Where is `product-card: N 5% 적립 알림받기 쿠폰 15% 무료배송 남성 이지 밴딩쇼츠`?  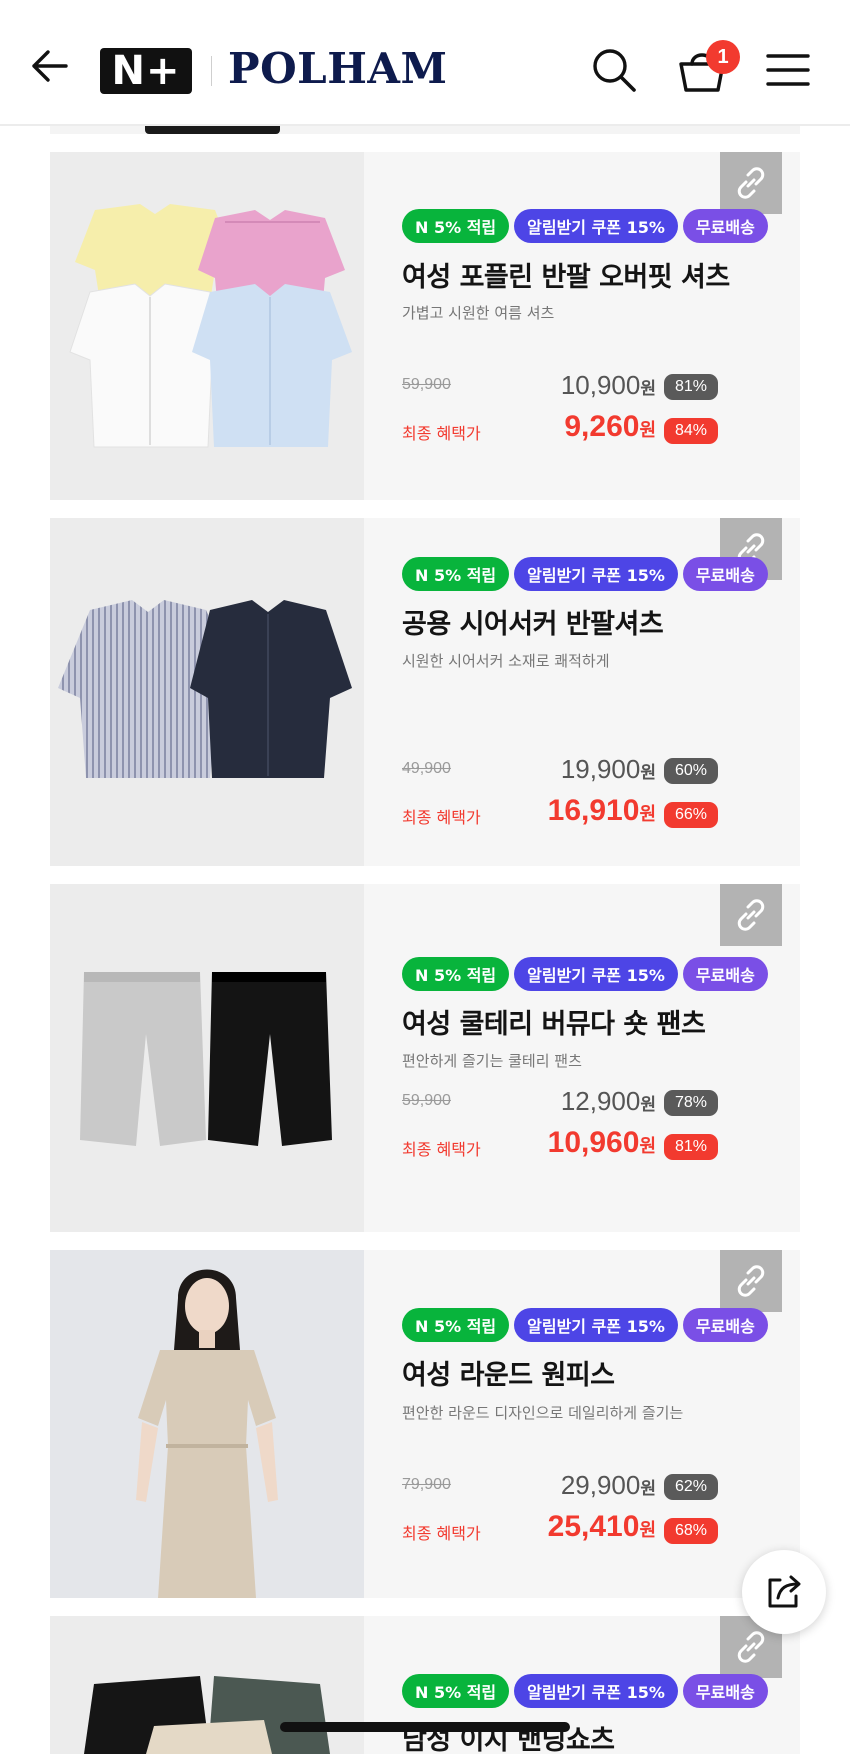 product-card: N 5% 적립 알림받기 쿠폰 15% 무료배송 남성 이지 밴딩쇼츠 is located at coordinates (425, 1685).